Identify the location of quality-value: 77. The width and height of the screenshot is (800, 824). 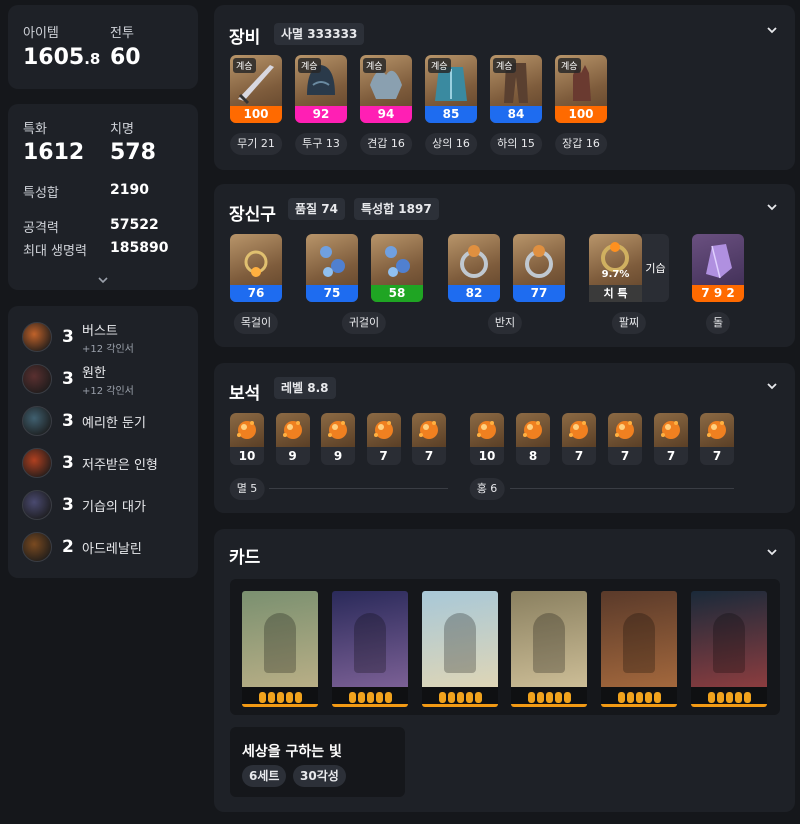
(539, 293).